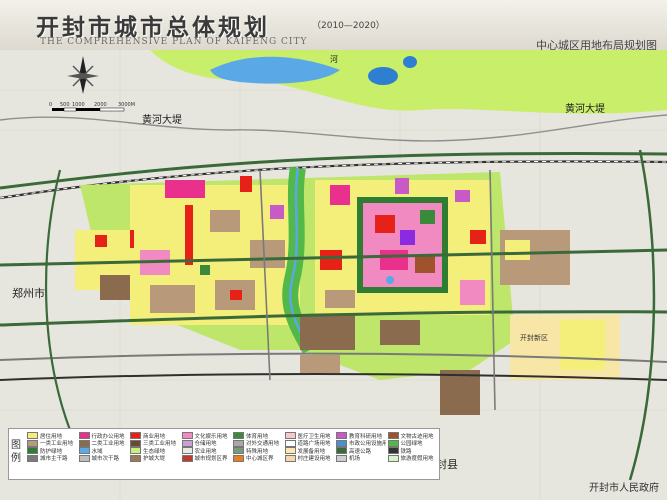 This screenshot has width=667, height=500. I want to click on new-district-core, so click(582, 345).